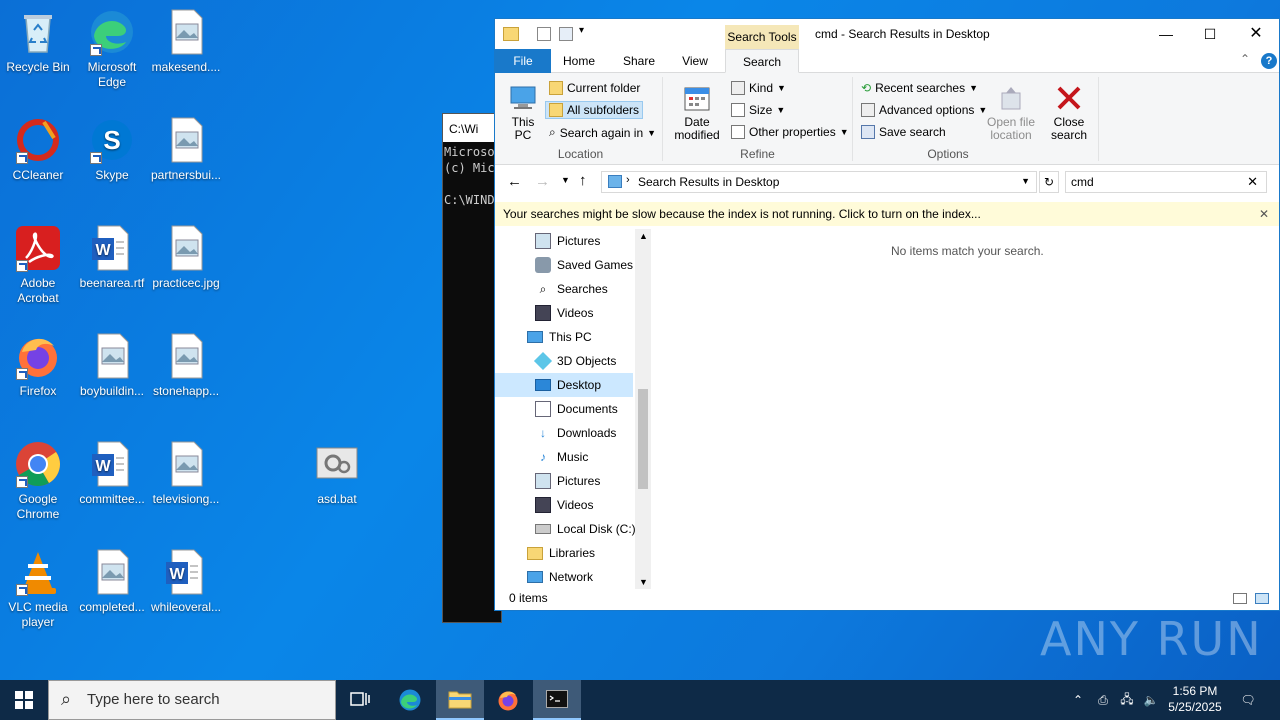 The width and height of the screenshot is (1280, 720). What do you see at coordinates (1049, 182) in the screenshot?
I see `refresh-icon: ↻` at bounding box center [1049, 182].